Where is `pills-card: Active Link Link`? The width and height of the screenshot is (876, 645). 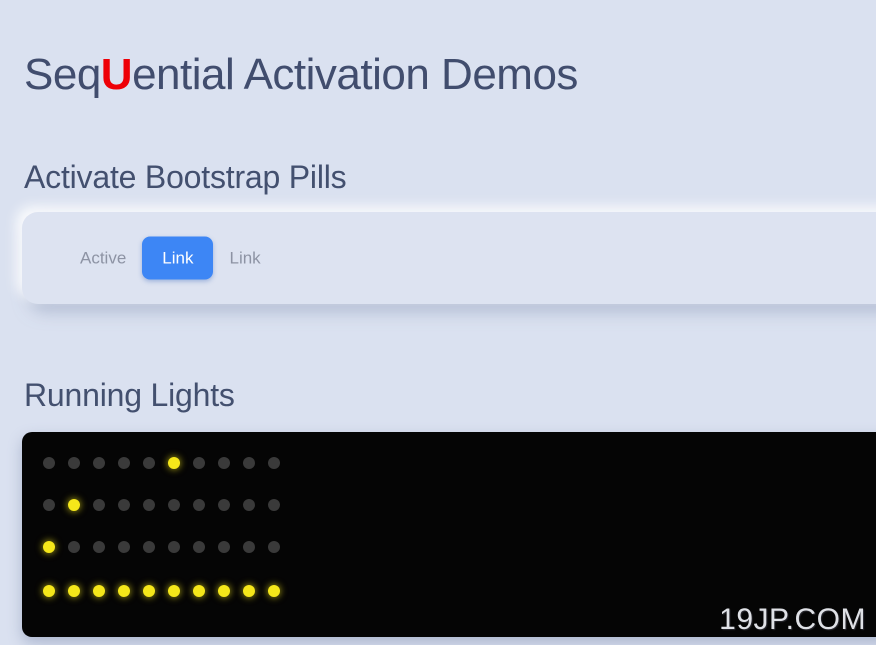 pills-card: Active Link Link is located at coordinates (449, 258).